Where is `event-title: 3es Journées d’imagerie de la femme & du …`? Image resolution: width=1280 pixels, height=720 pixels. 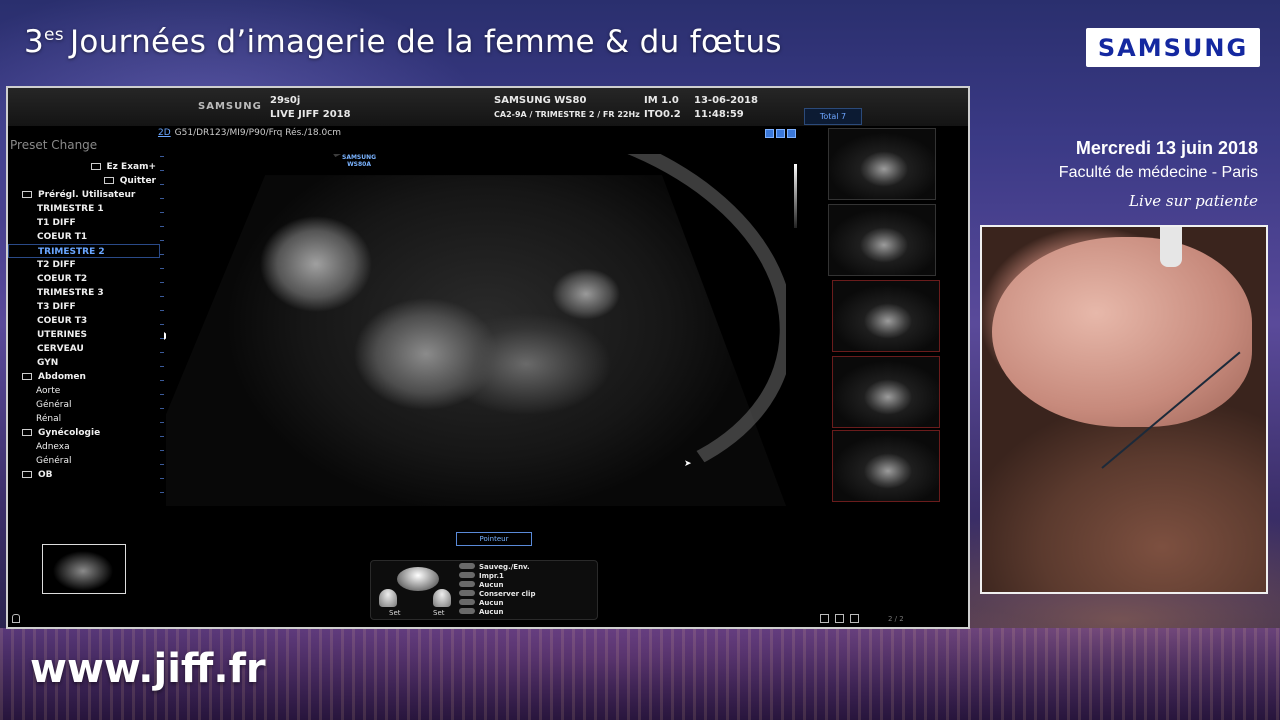 event-title: 3es Journées d’imagerie de la femme & du … is located at coordinates (403, 42).